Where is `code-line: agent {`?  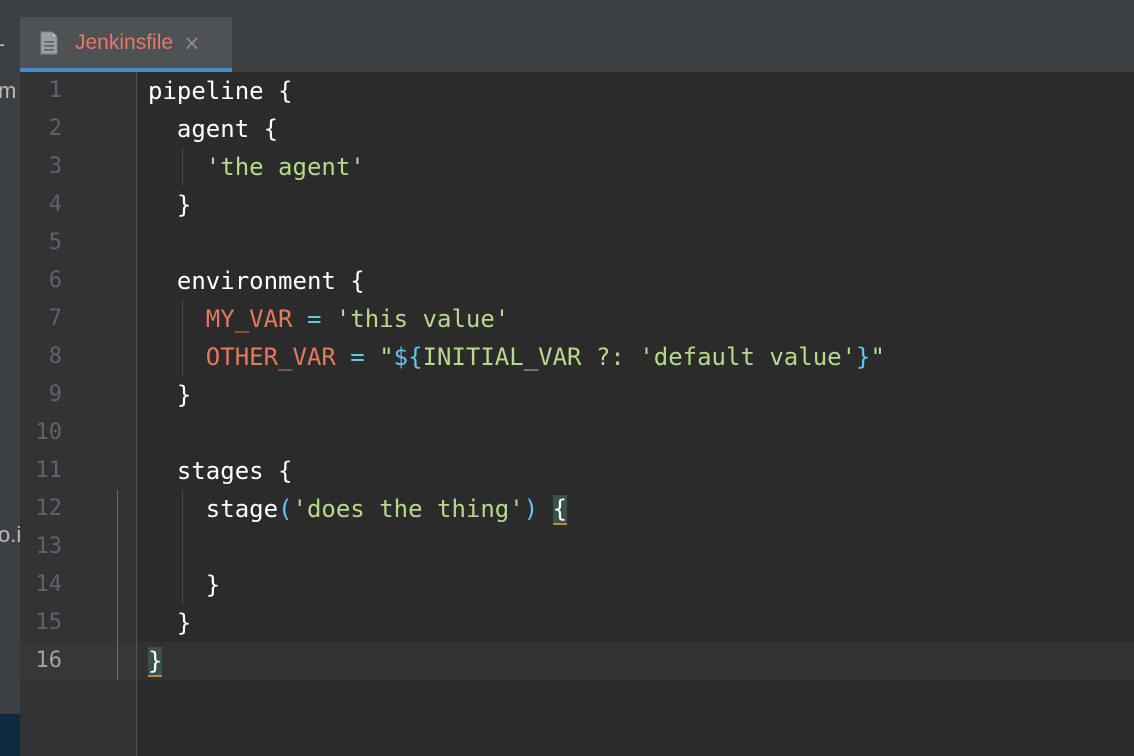 code-line: agent { is located at coordinates (213, 129).